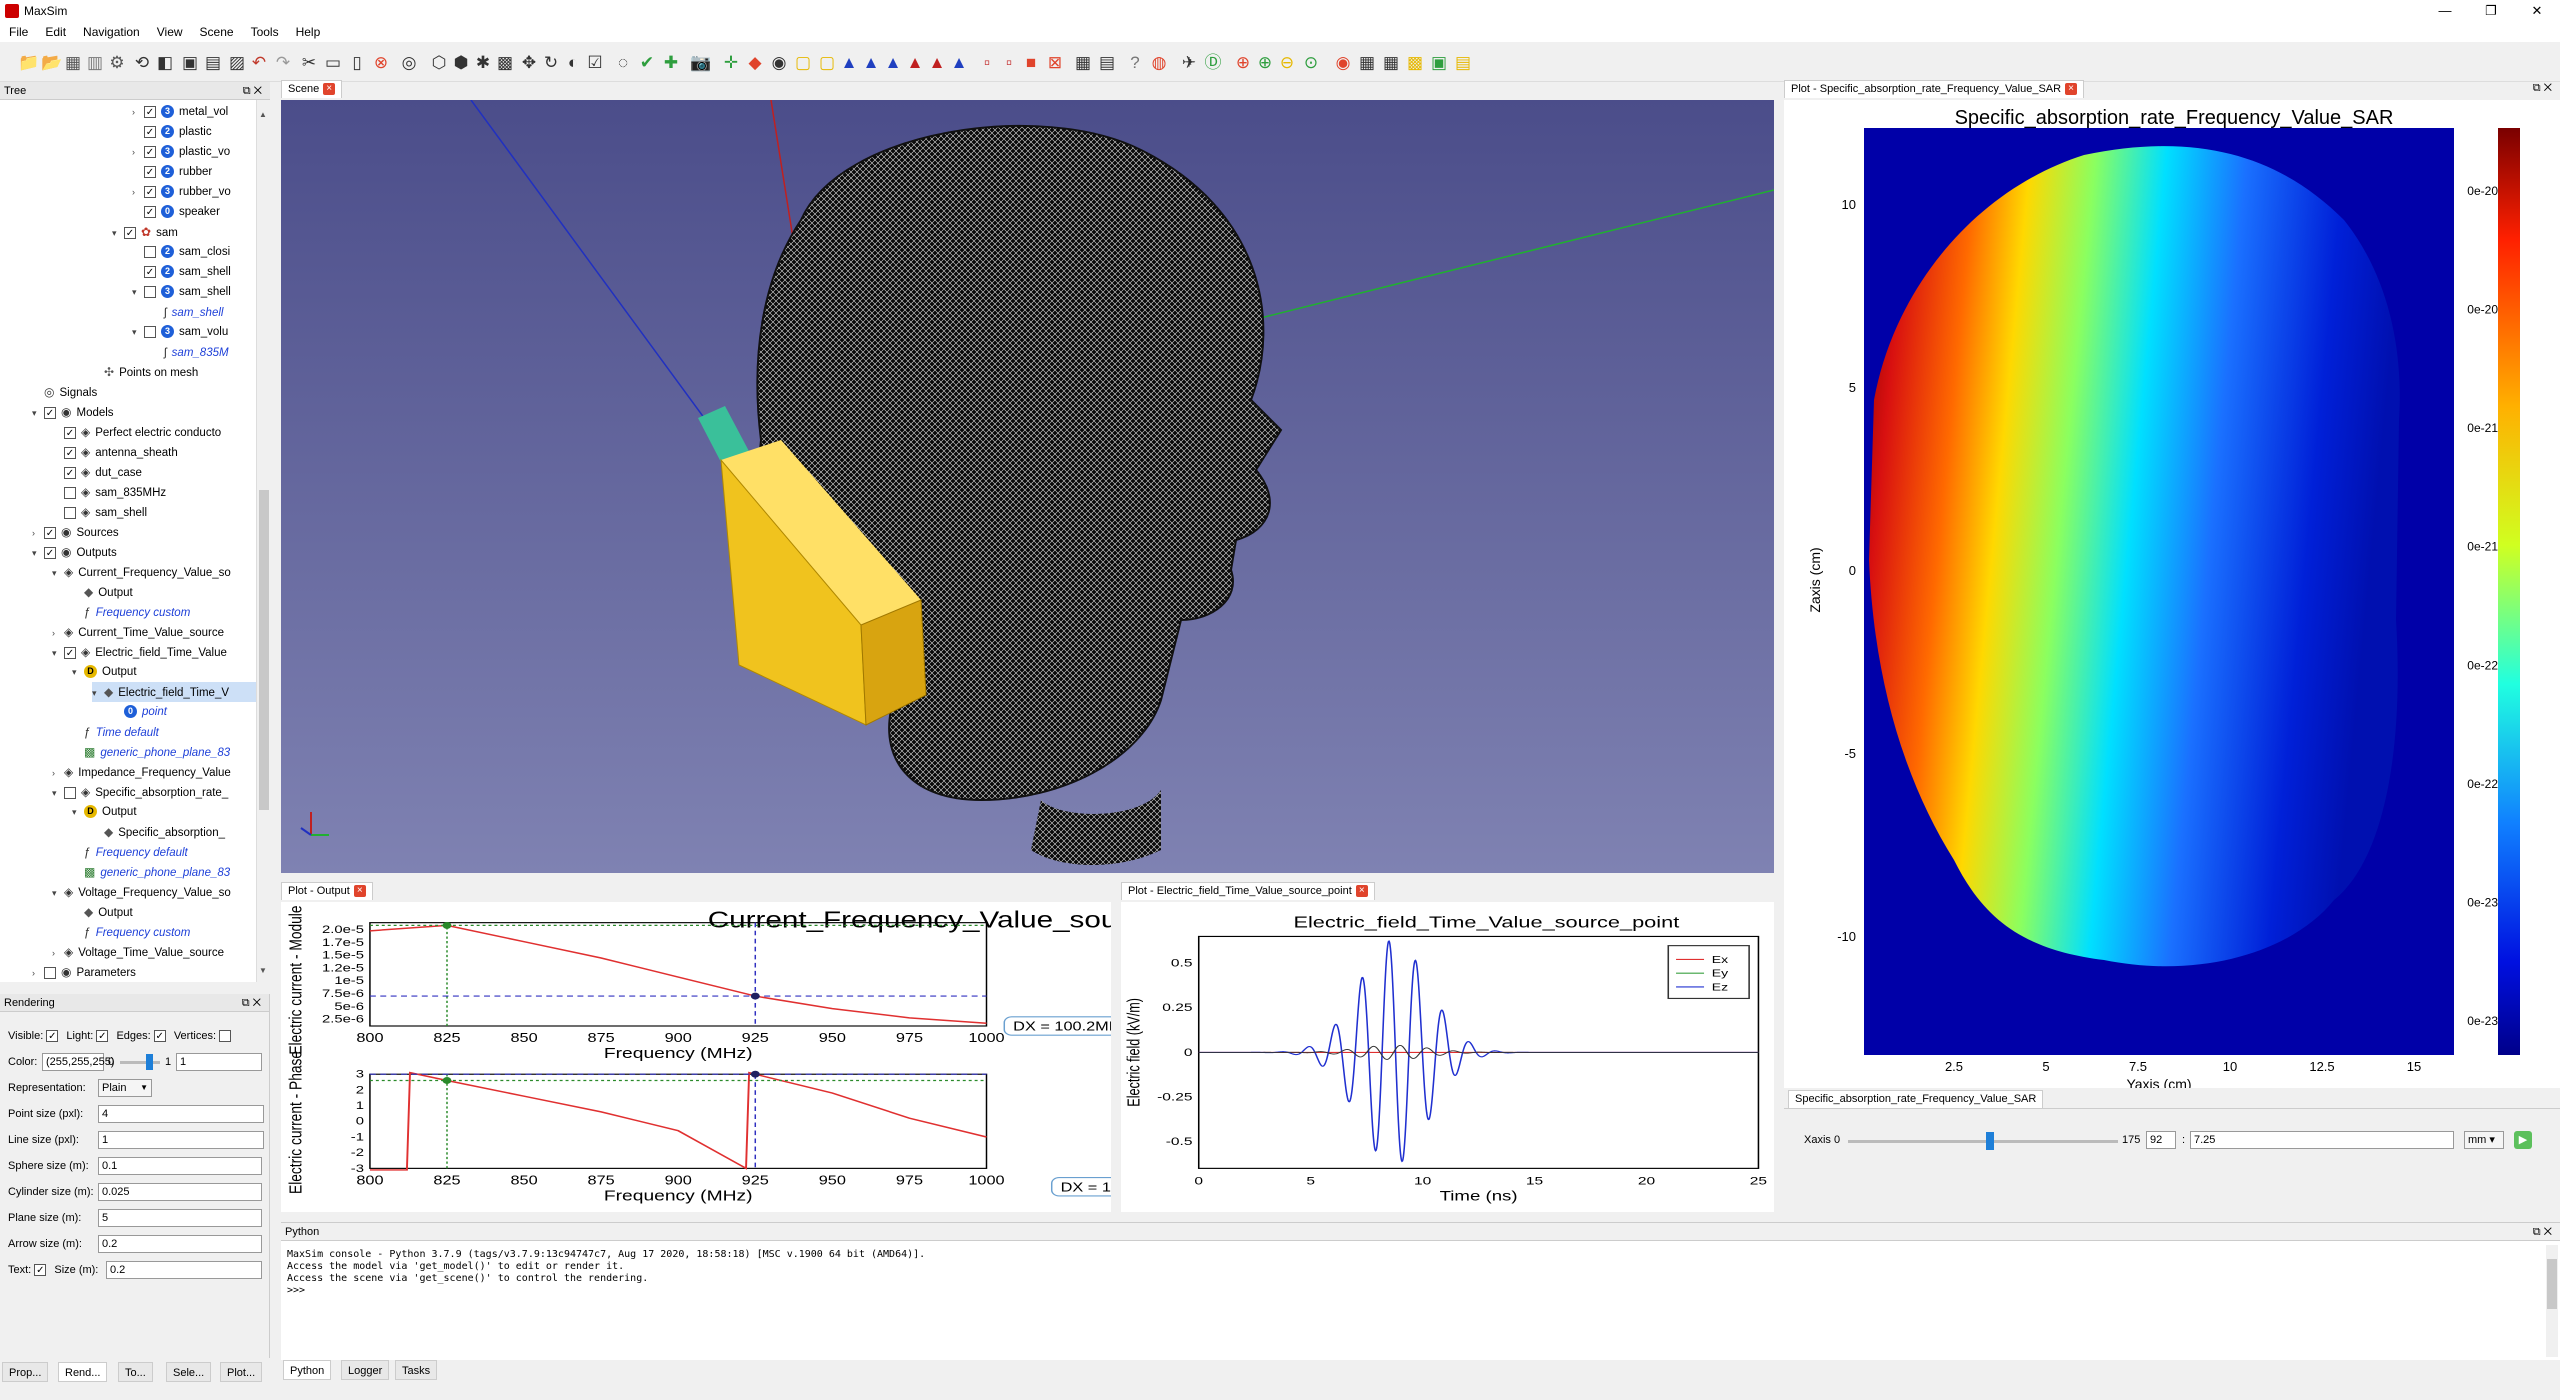 This screenshot has height=1400, width=2560. Describe the element at coordinates (357, 62) in the screenshot. I see `paste-icon: ▯` at that location.